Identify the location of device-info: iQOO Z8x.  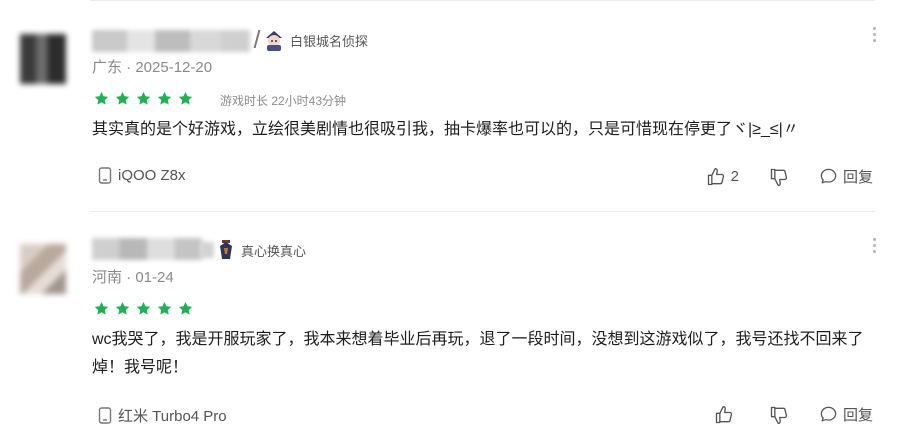
(142, 175).